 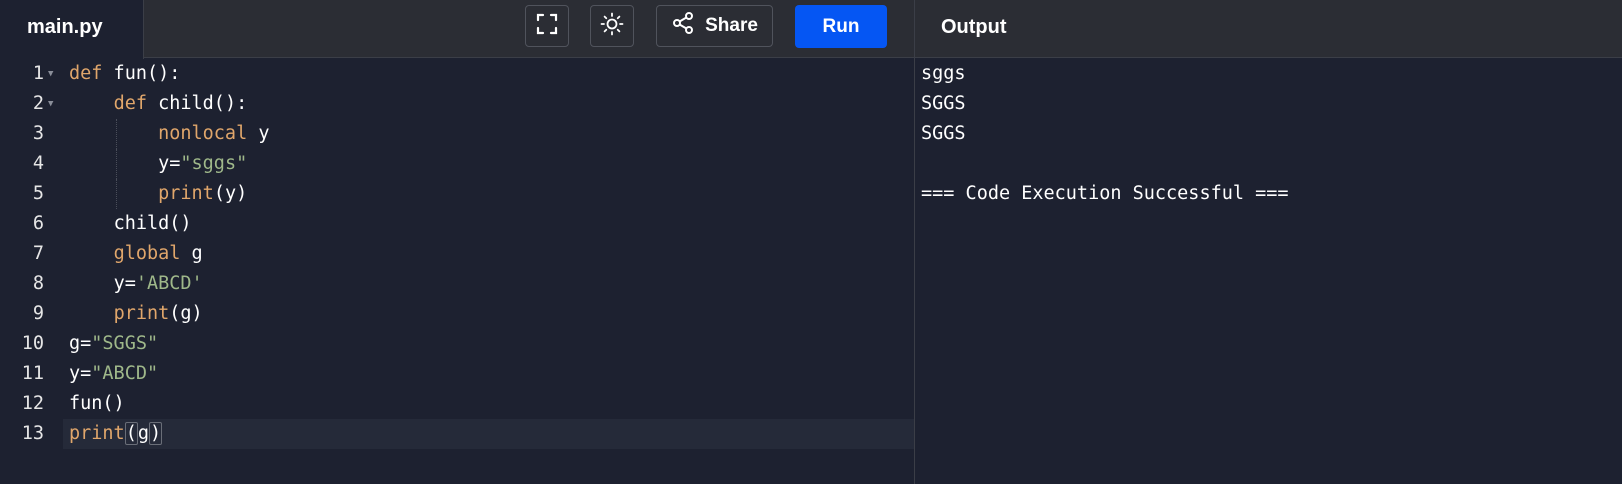 I want to click on code-string: "ABCD", so click(x=125, y=373).